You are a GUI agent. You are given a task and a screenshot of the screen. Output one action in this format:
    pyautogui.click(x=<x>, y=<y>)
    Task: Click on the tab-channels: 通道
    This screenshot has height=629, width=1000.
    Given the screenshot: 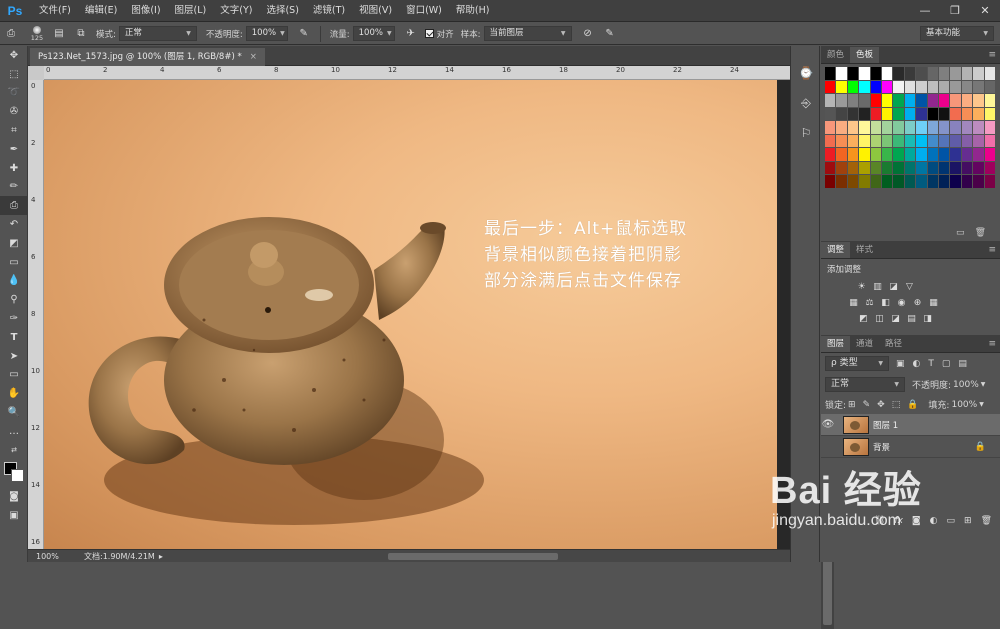 What is the action you would take?
    pyautogui.click(x=864, y=344)
    